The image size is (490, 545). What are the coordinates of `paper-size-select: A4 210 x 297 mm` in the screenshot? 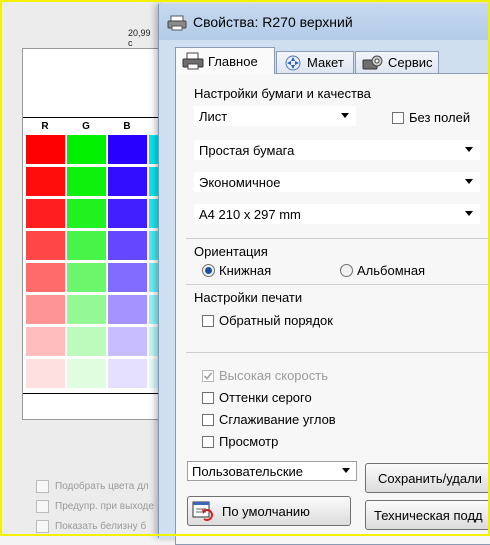 It's located at (337, 214).